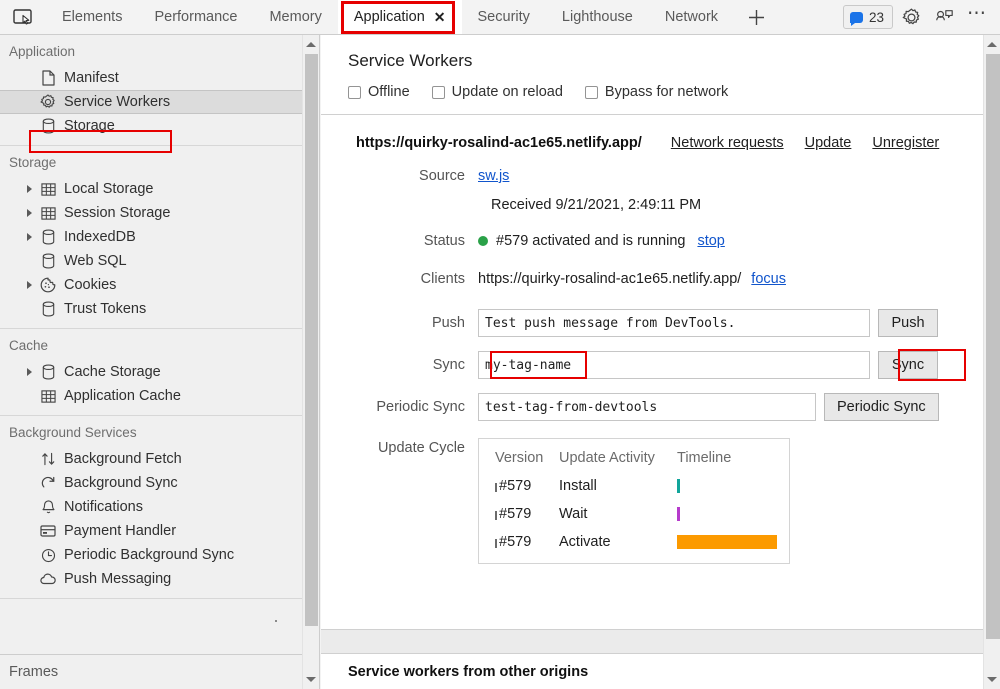 The height and width of the screenshot is (689, 1000). Describe the element at coordinates (977, 17) in the screenshot. I see `more-options-icon: ⋯` at that location.